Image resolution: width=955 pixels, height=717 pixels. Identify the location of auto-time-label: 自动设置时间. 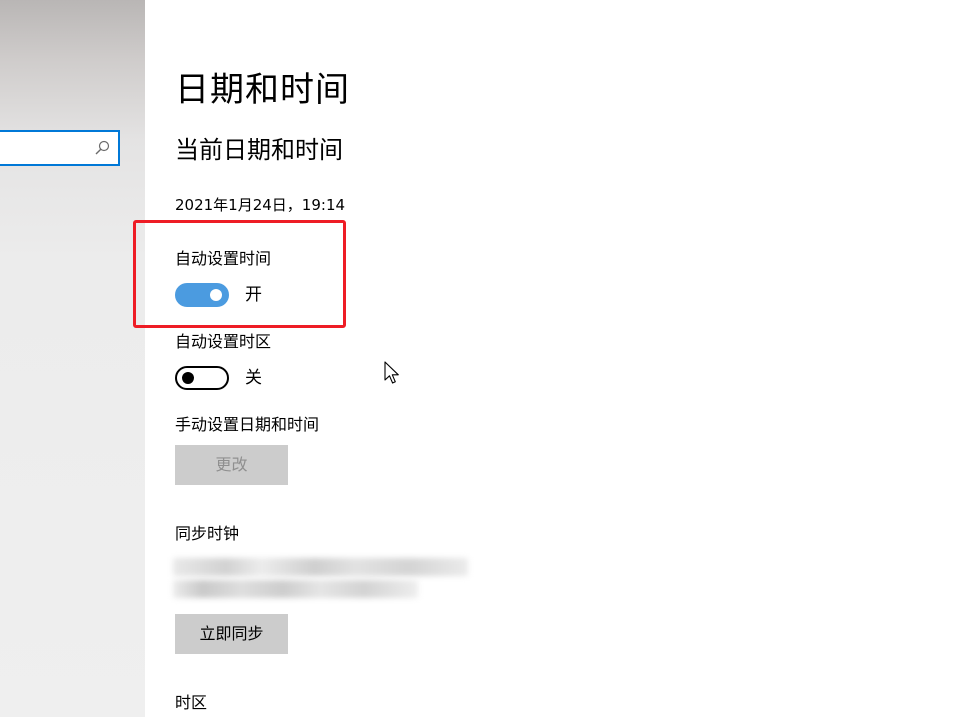
(223, 258).